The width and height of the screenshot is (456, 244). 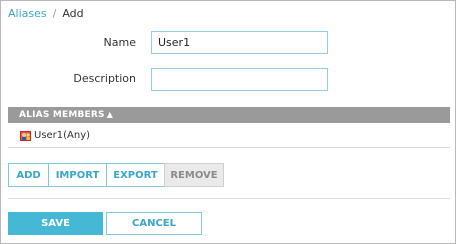 What do you see at coordinates (26, 136) in the screenshot?
I see `user-icon` at bounding box center [26, 136].